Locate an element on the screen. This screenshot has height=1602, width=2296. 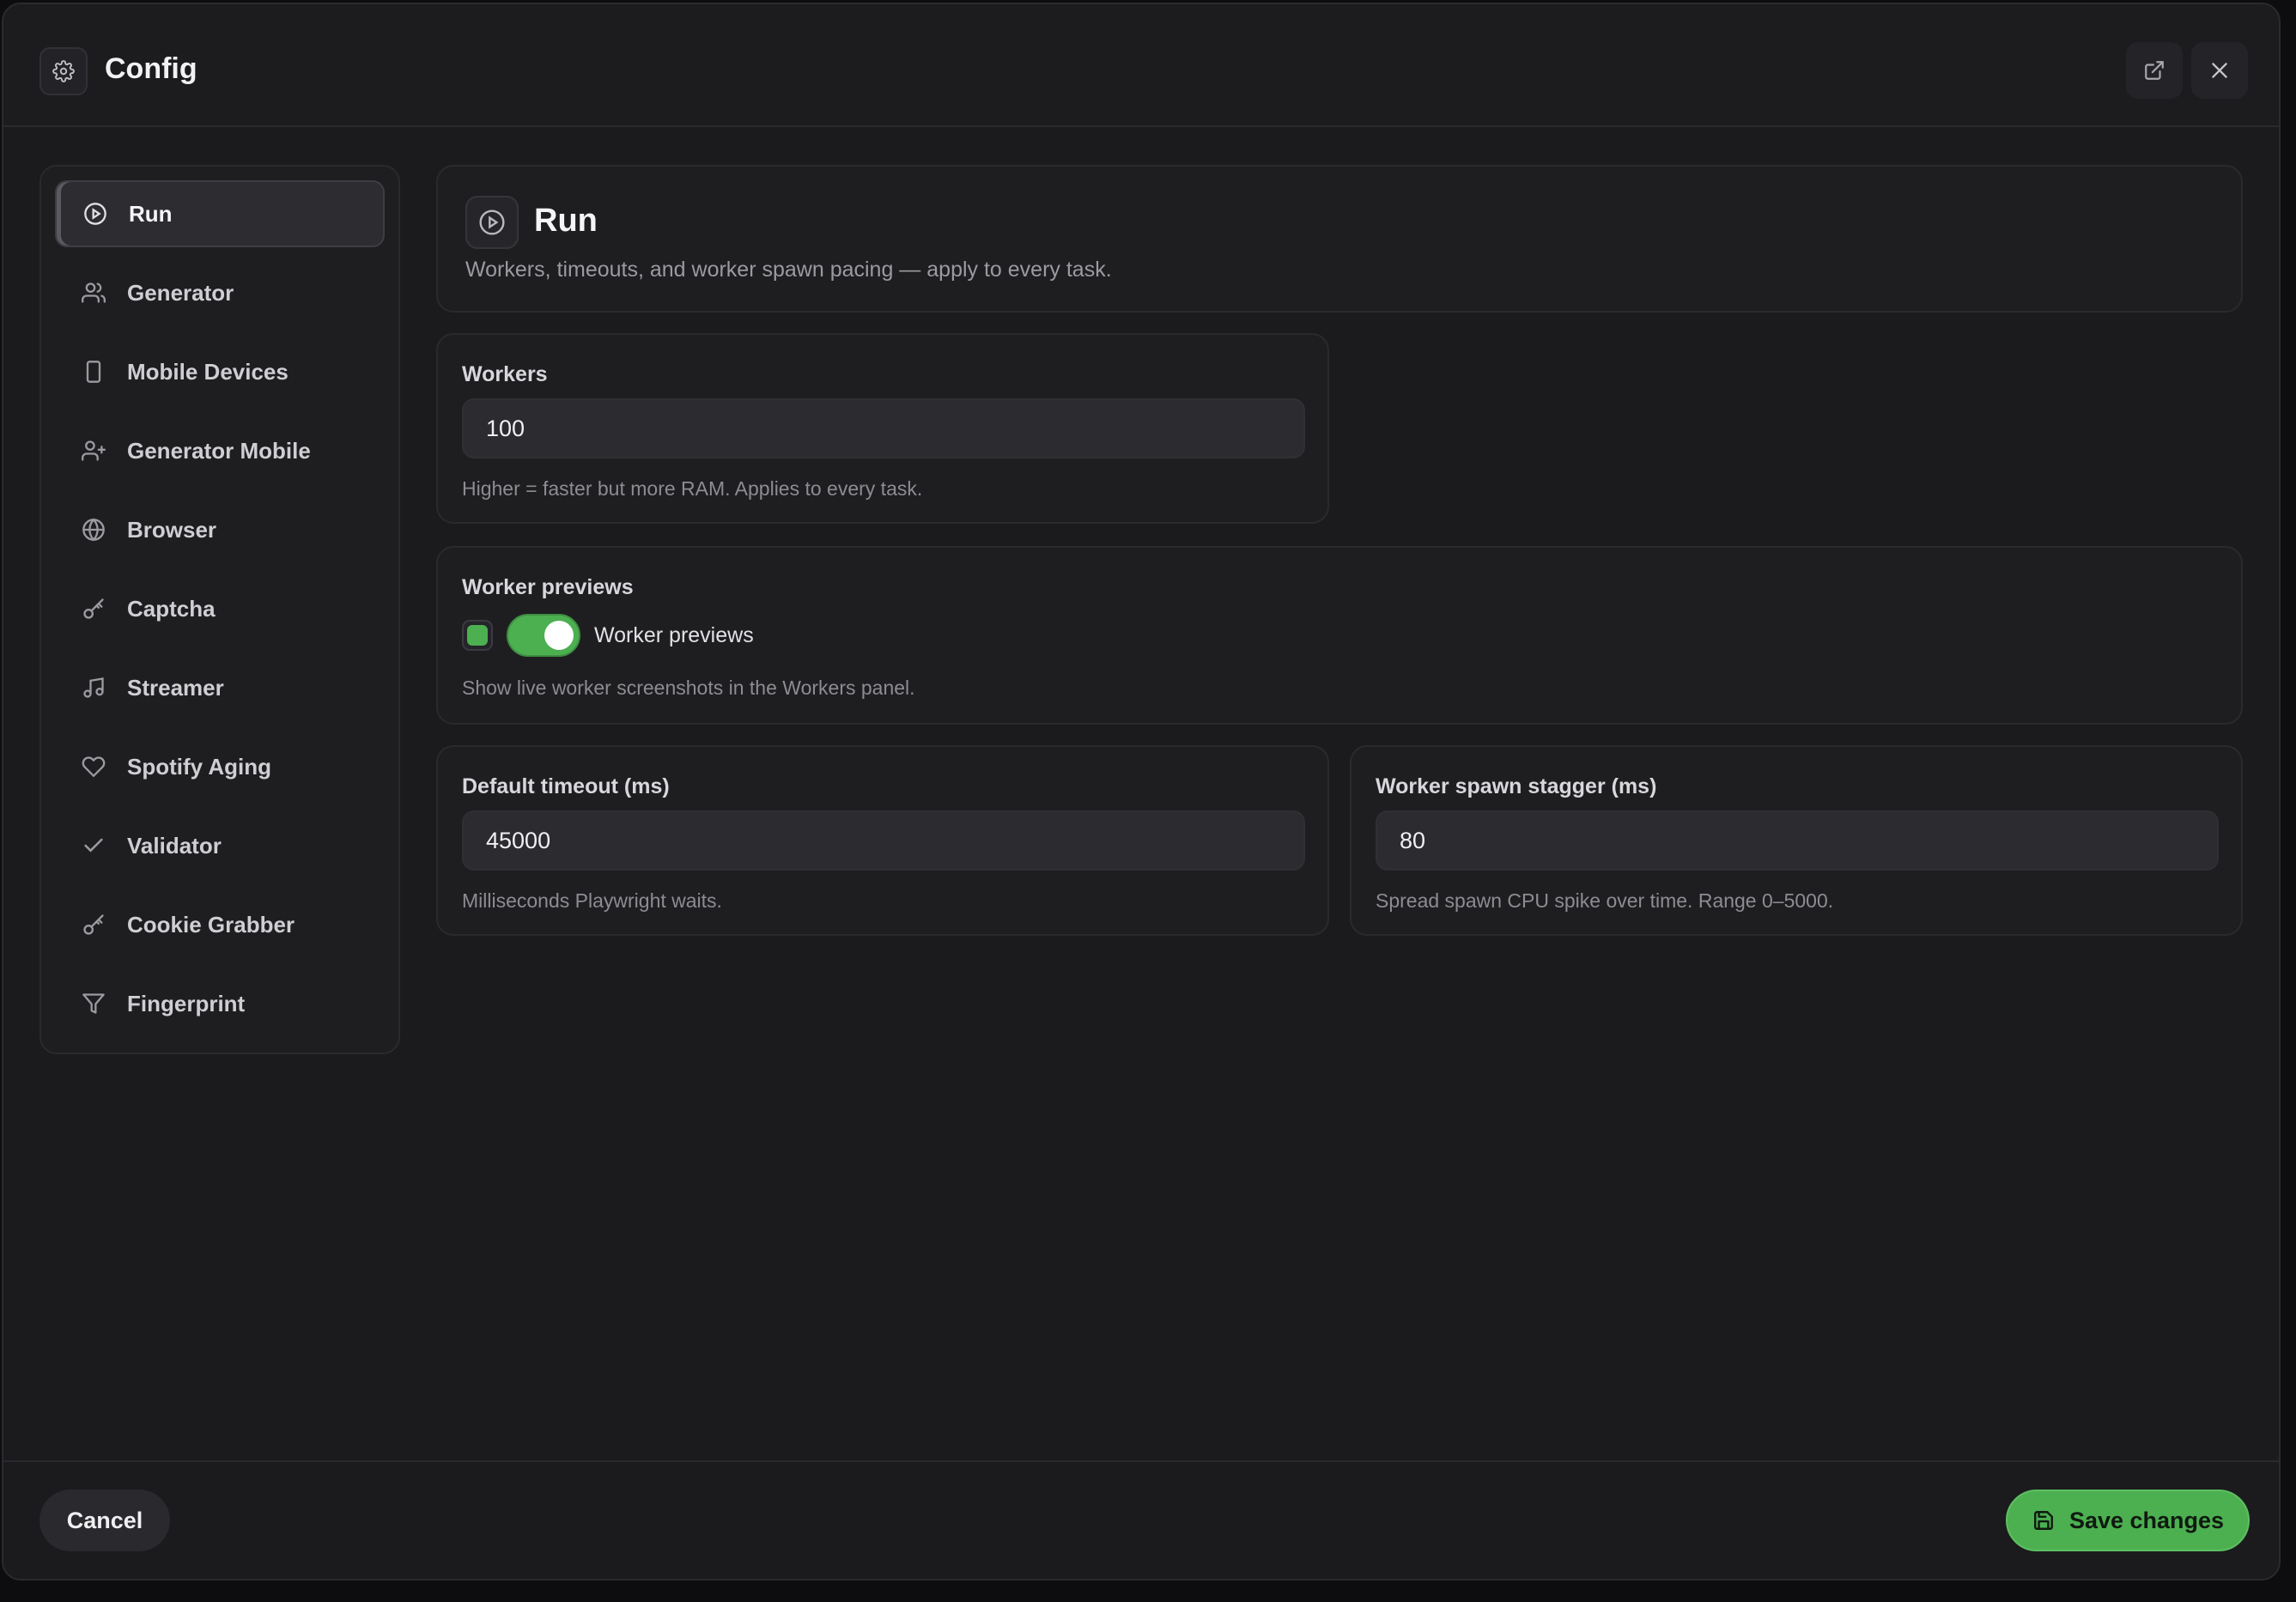
sidebar-item-streamer: Streamer is located at coordinates (220, 687).